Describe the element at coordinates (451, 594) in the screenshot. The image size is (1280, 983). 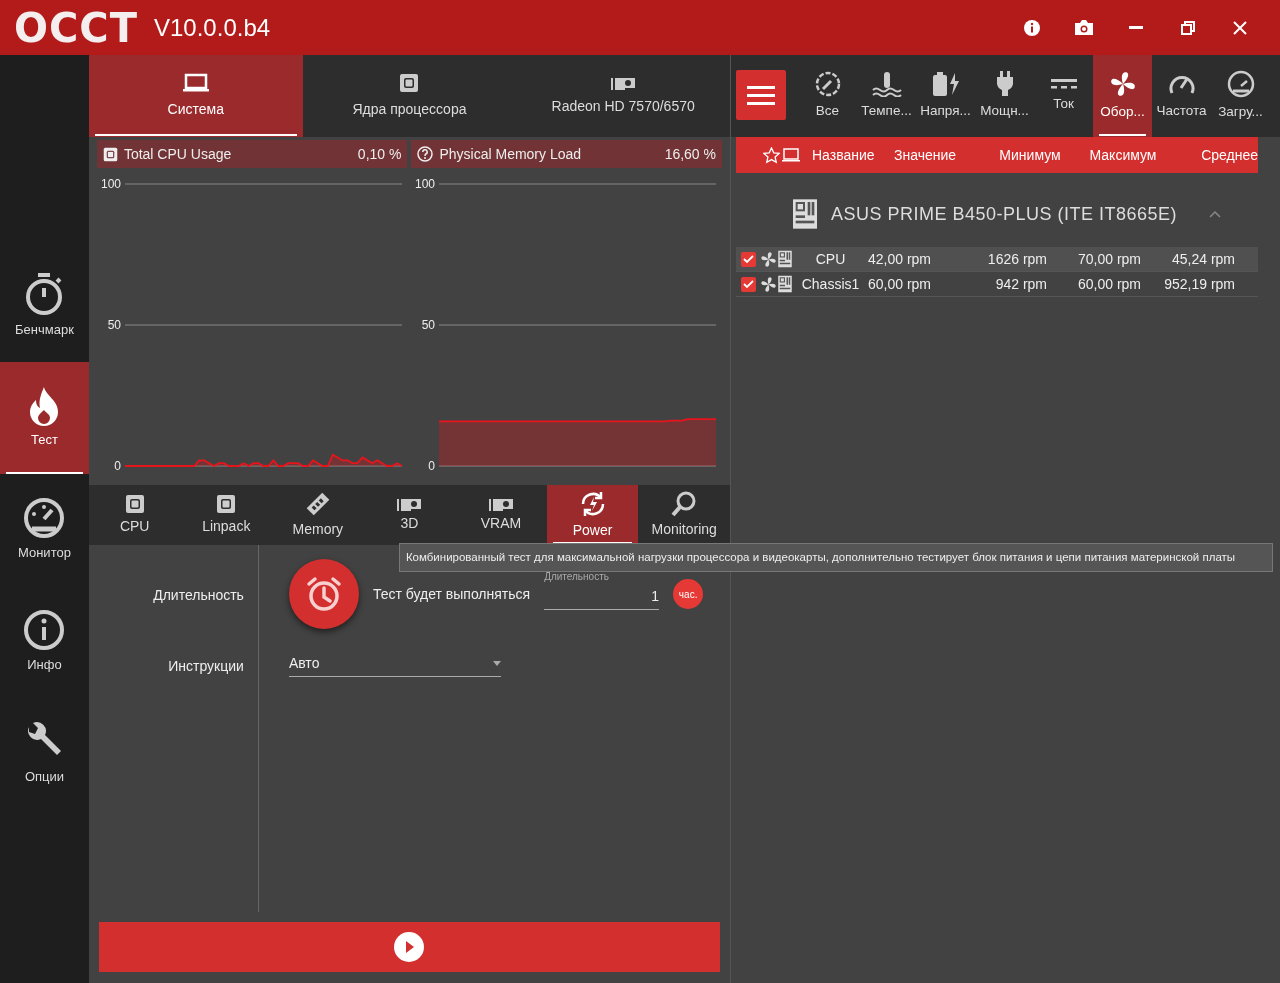
I see `duration-text: Тест будет выполняться` at that location.